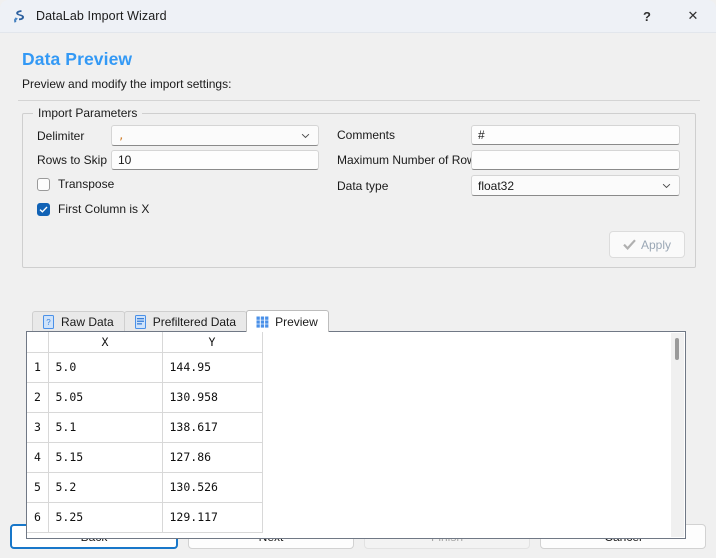  What do you see at coordinates (101, 16) in the screenshot?
I see `window-title: DataLab Import Wizard` at bounding box center [101, 16].